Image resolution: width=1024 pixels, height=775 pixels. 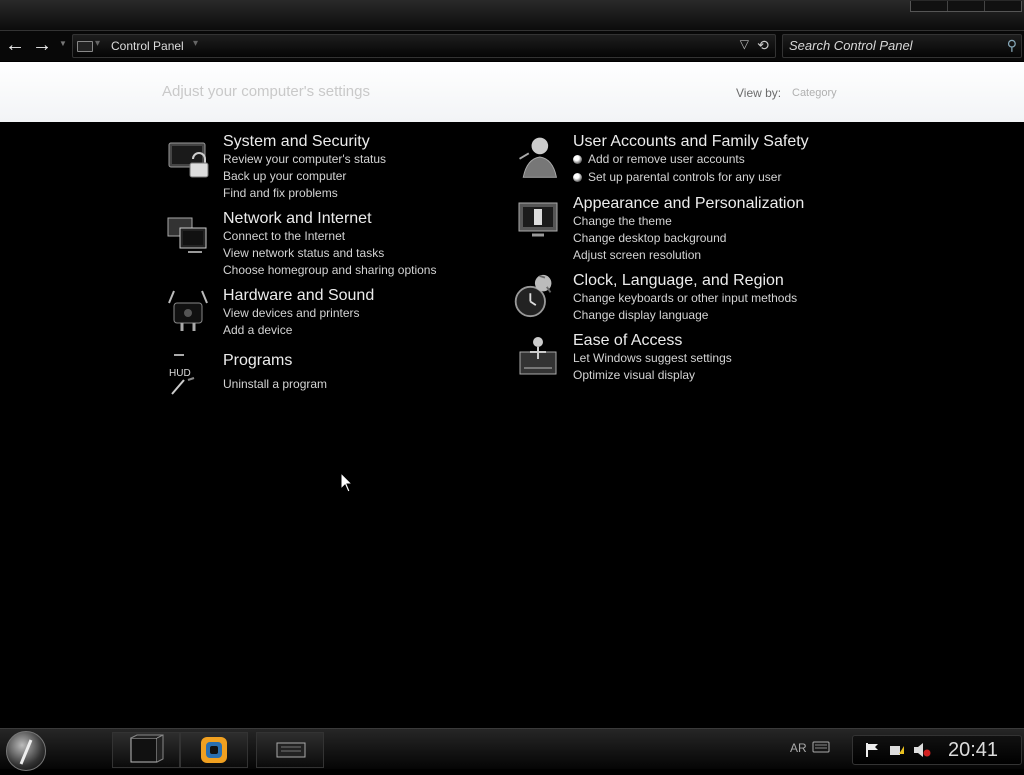 What do you see at coordinates (63, 43) in the screenshot?
I see `recent-pages-icon: ▼` at bounding box center [63, 43].